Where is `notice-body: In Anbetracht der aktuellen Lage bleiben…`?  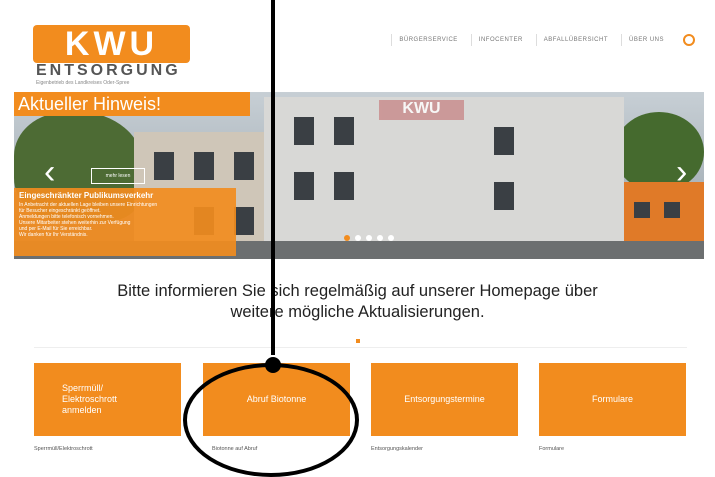 notice-body: In Anbetracht der aktuellen Lage bleiben… is located at coordinates (125, 220).